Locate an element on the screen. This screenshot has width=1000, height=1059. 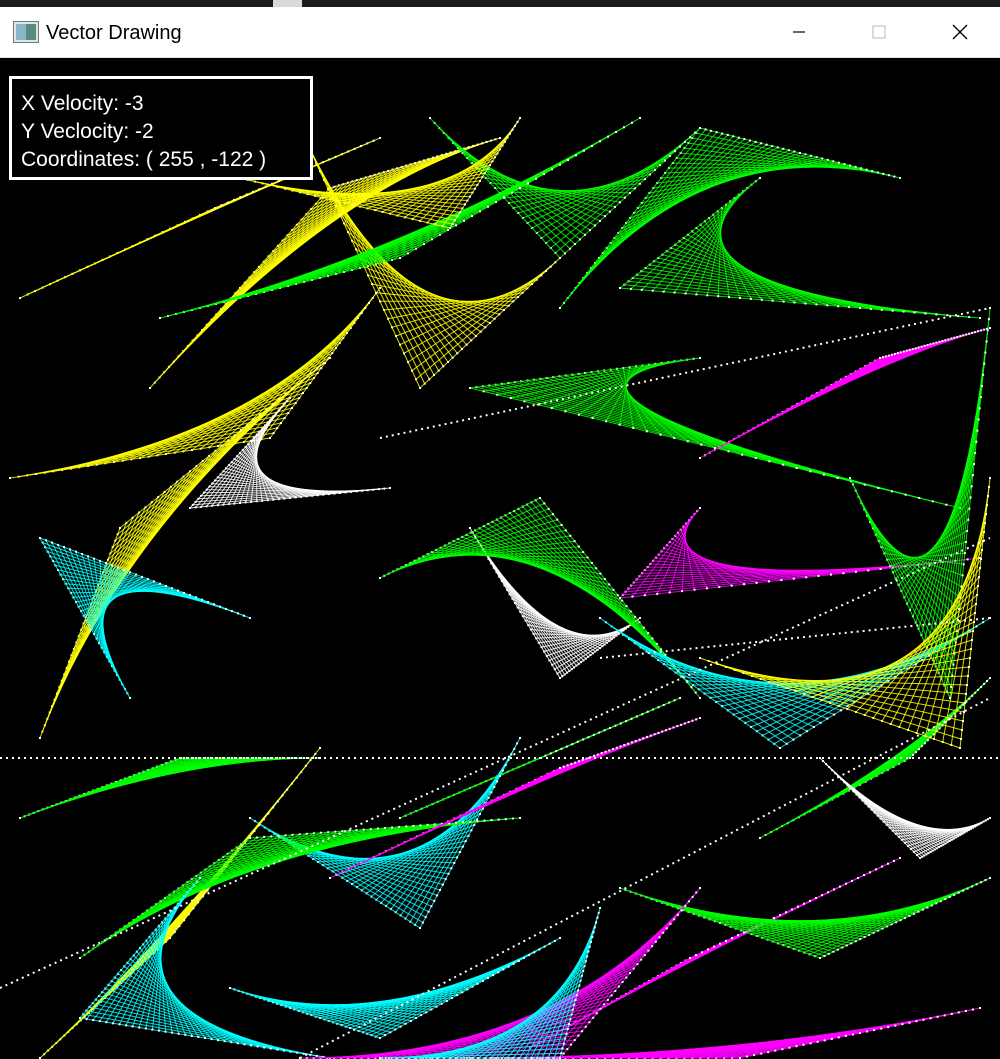
taskbar-item is located at coordinates (287, 3).